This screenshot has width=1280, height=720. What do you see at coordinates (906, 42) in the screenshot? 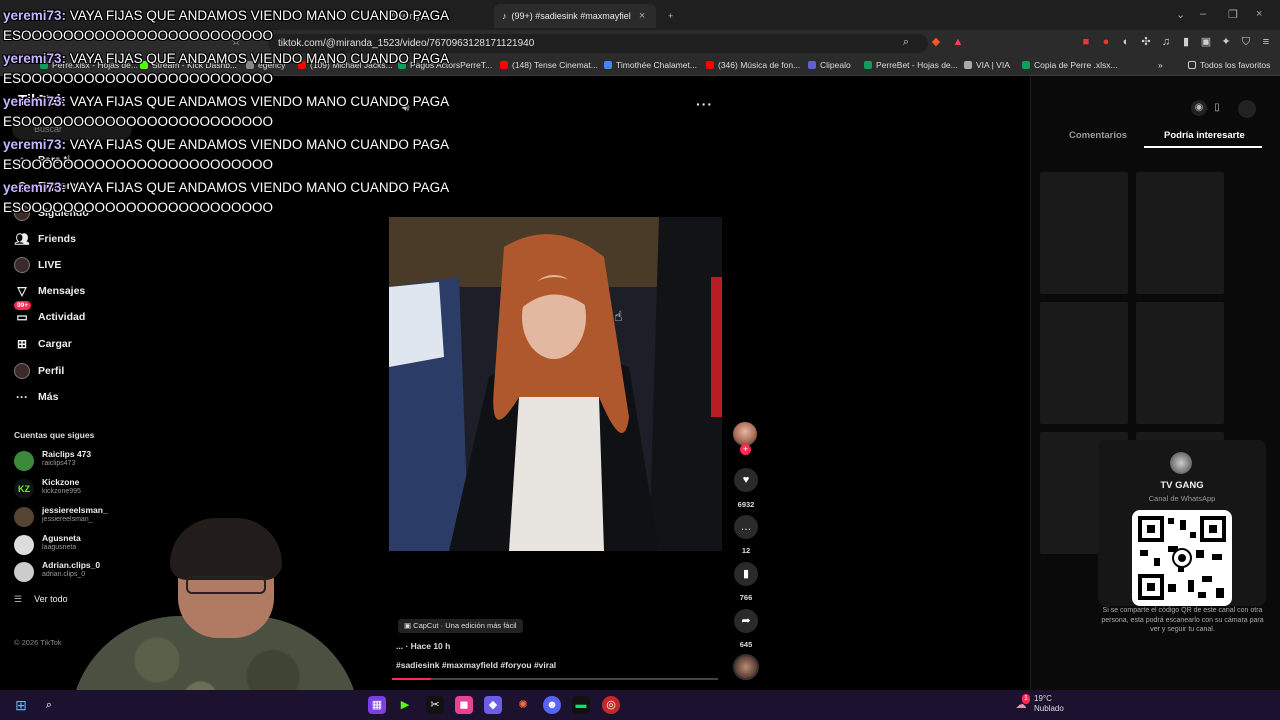
I see `zoom-icon: ⌕` at bounding box center [906, 42].